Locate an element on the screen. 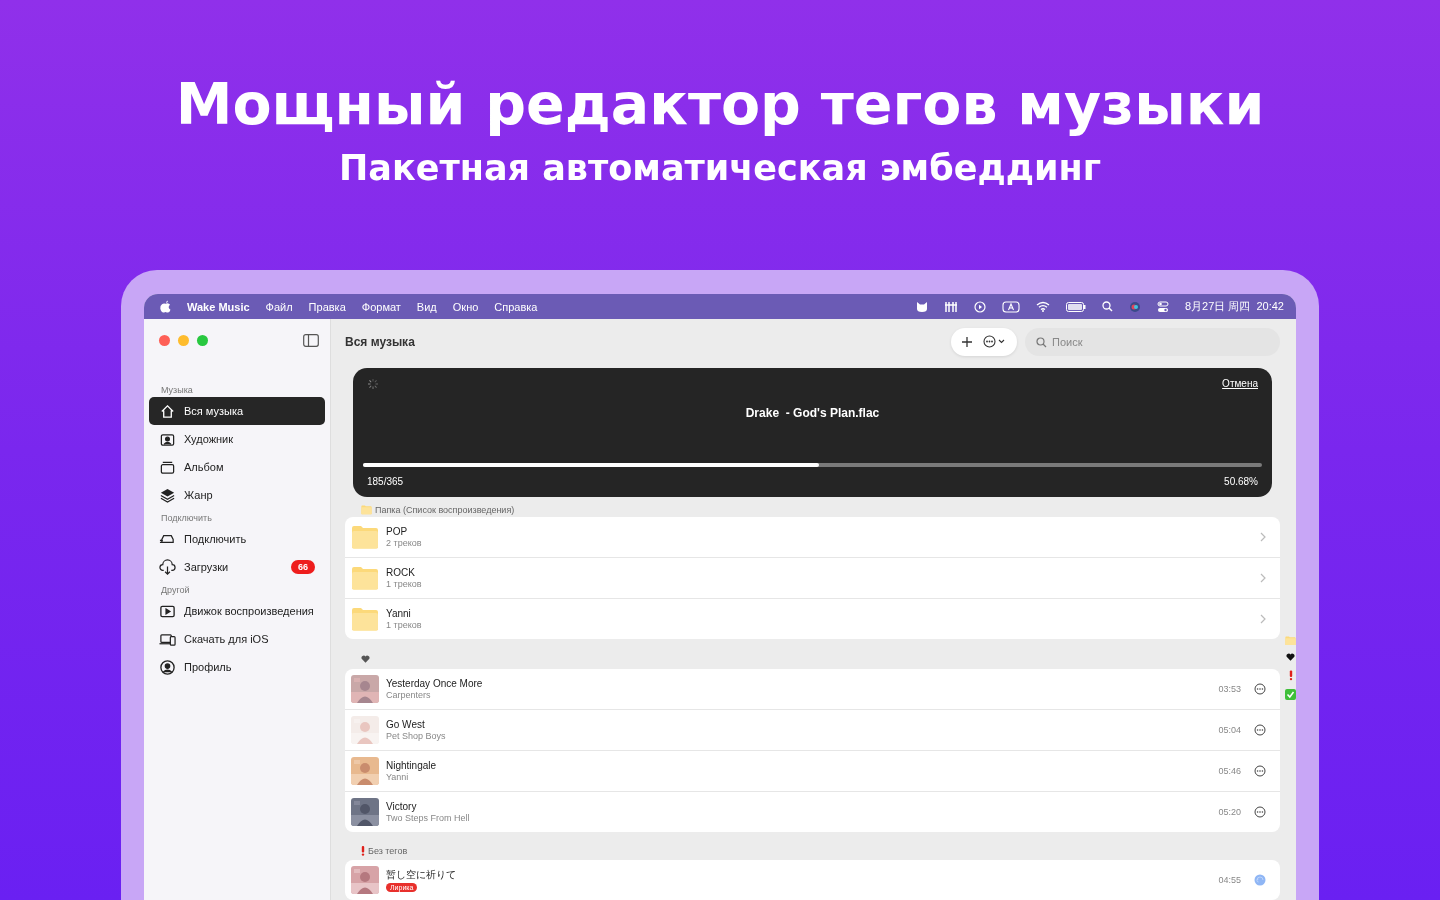 The image size is (1440, 900). sidebar-section-title: Подключить is located at coordinates (186, 518).